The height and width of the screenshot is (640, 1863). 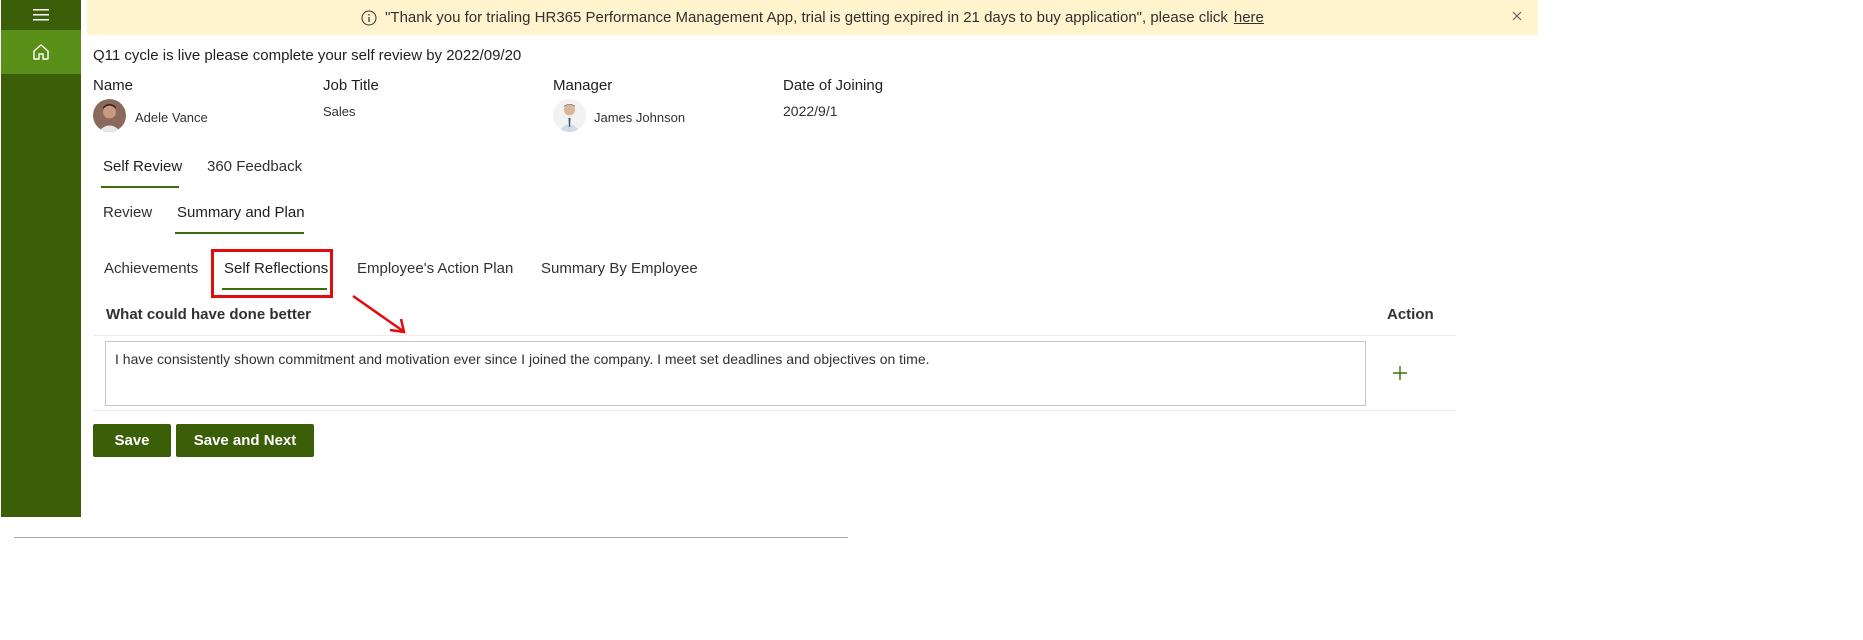 I want to click on close-icon, so click(x=1517, y=16).